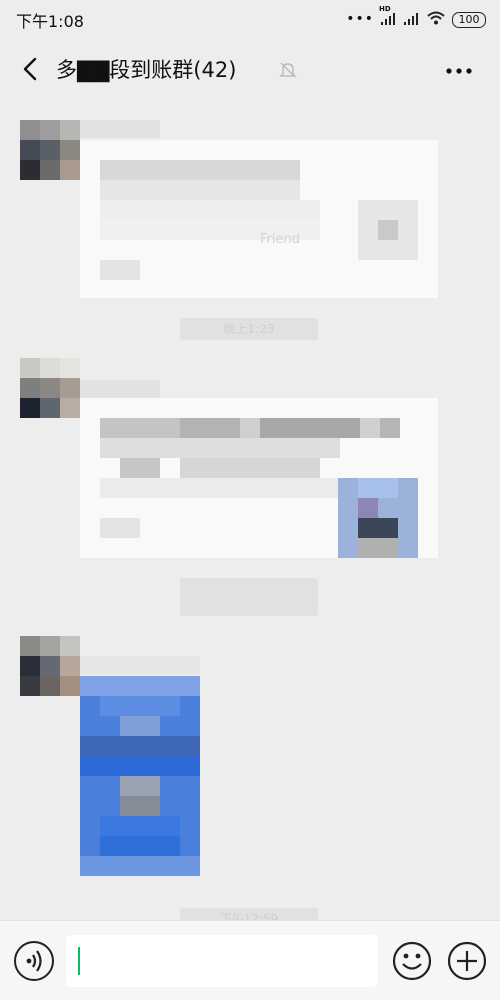 The width and height of the screenshot is (500, 1000). I want to click on input-bar, so click(250, 960).